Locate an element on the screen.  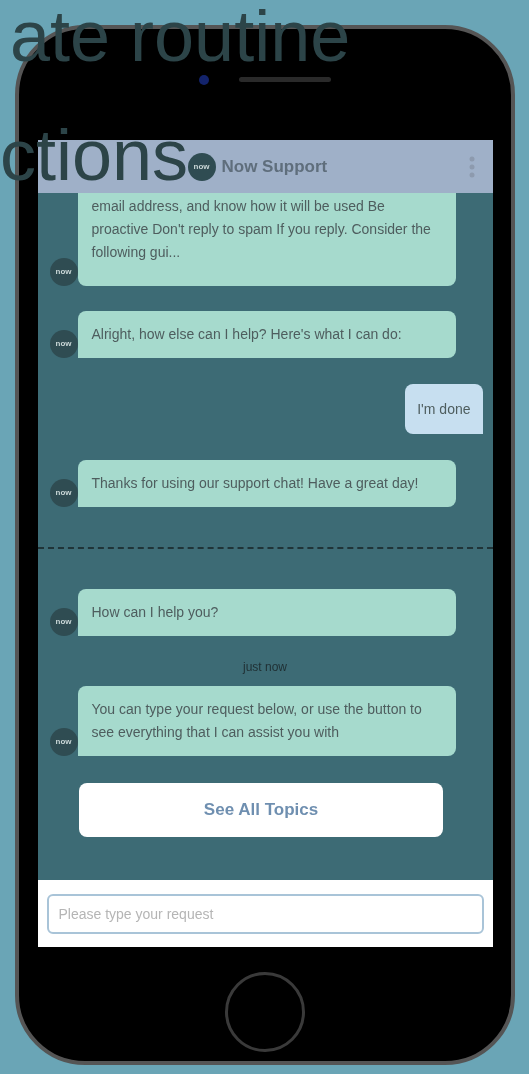
bot-message: How can I help you? is located at coordinates (266, 612).